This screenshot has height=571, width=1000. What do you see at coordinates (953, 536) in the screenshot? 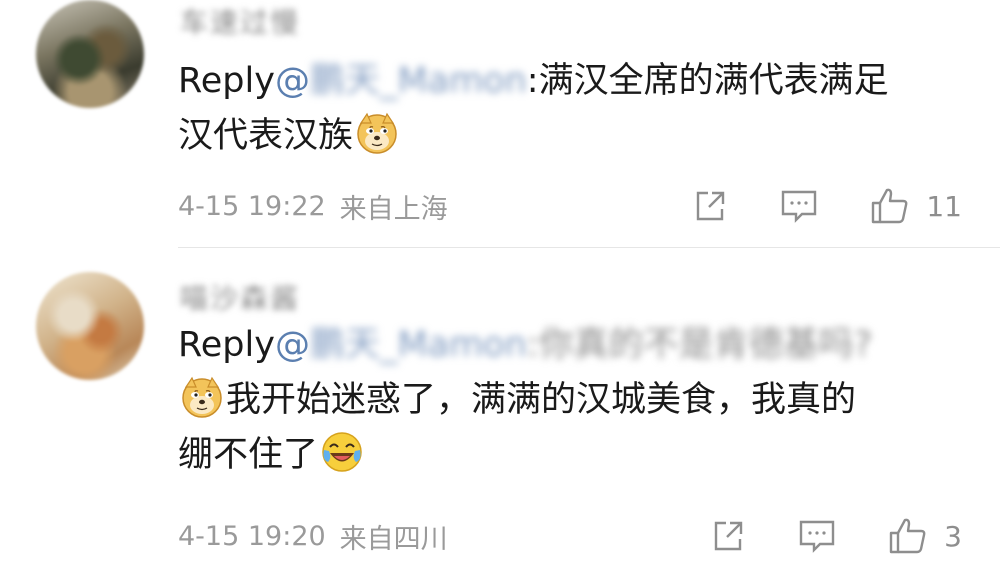
I see `like-count: 3` at bounding box center [953, 536].